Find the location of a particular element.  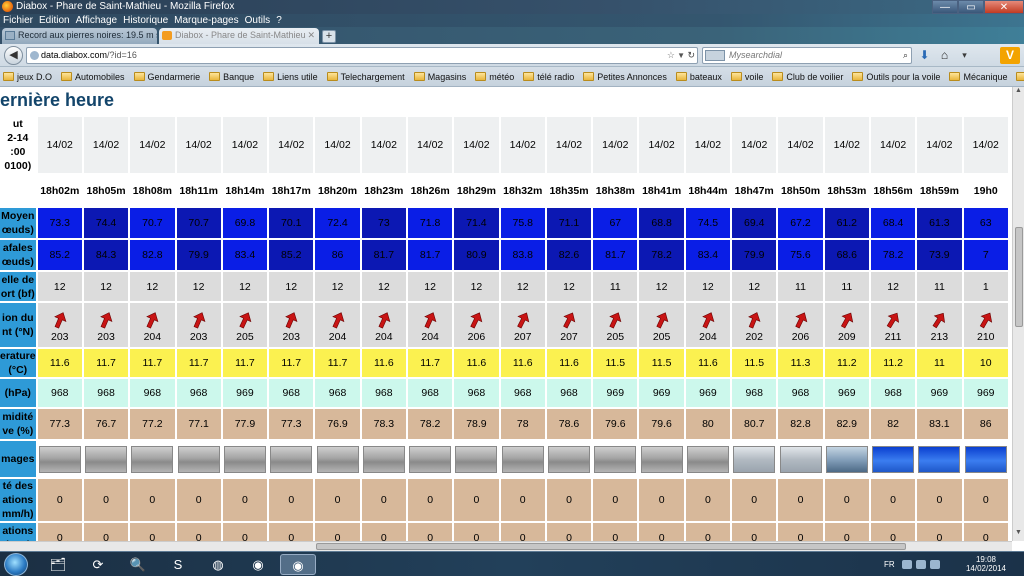

volume-icon is located at coordinates (935, 564).